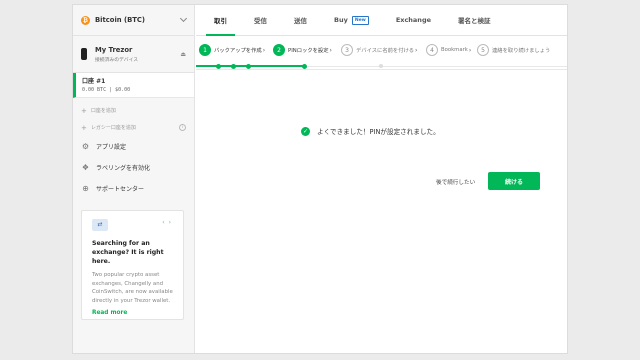 This screenshot has width=640, height=360. I want to click on tab-send: 送信, so click(300, 20).